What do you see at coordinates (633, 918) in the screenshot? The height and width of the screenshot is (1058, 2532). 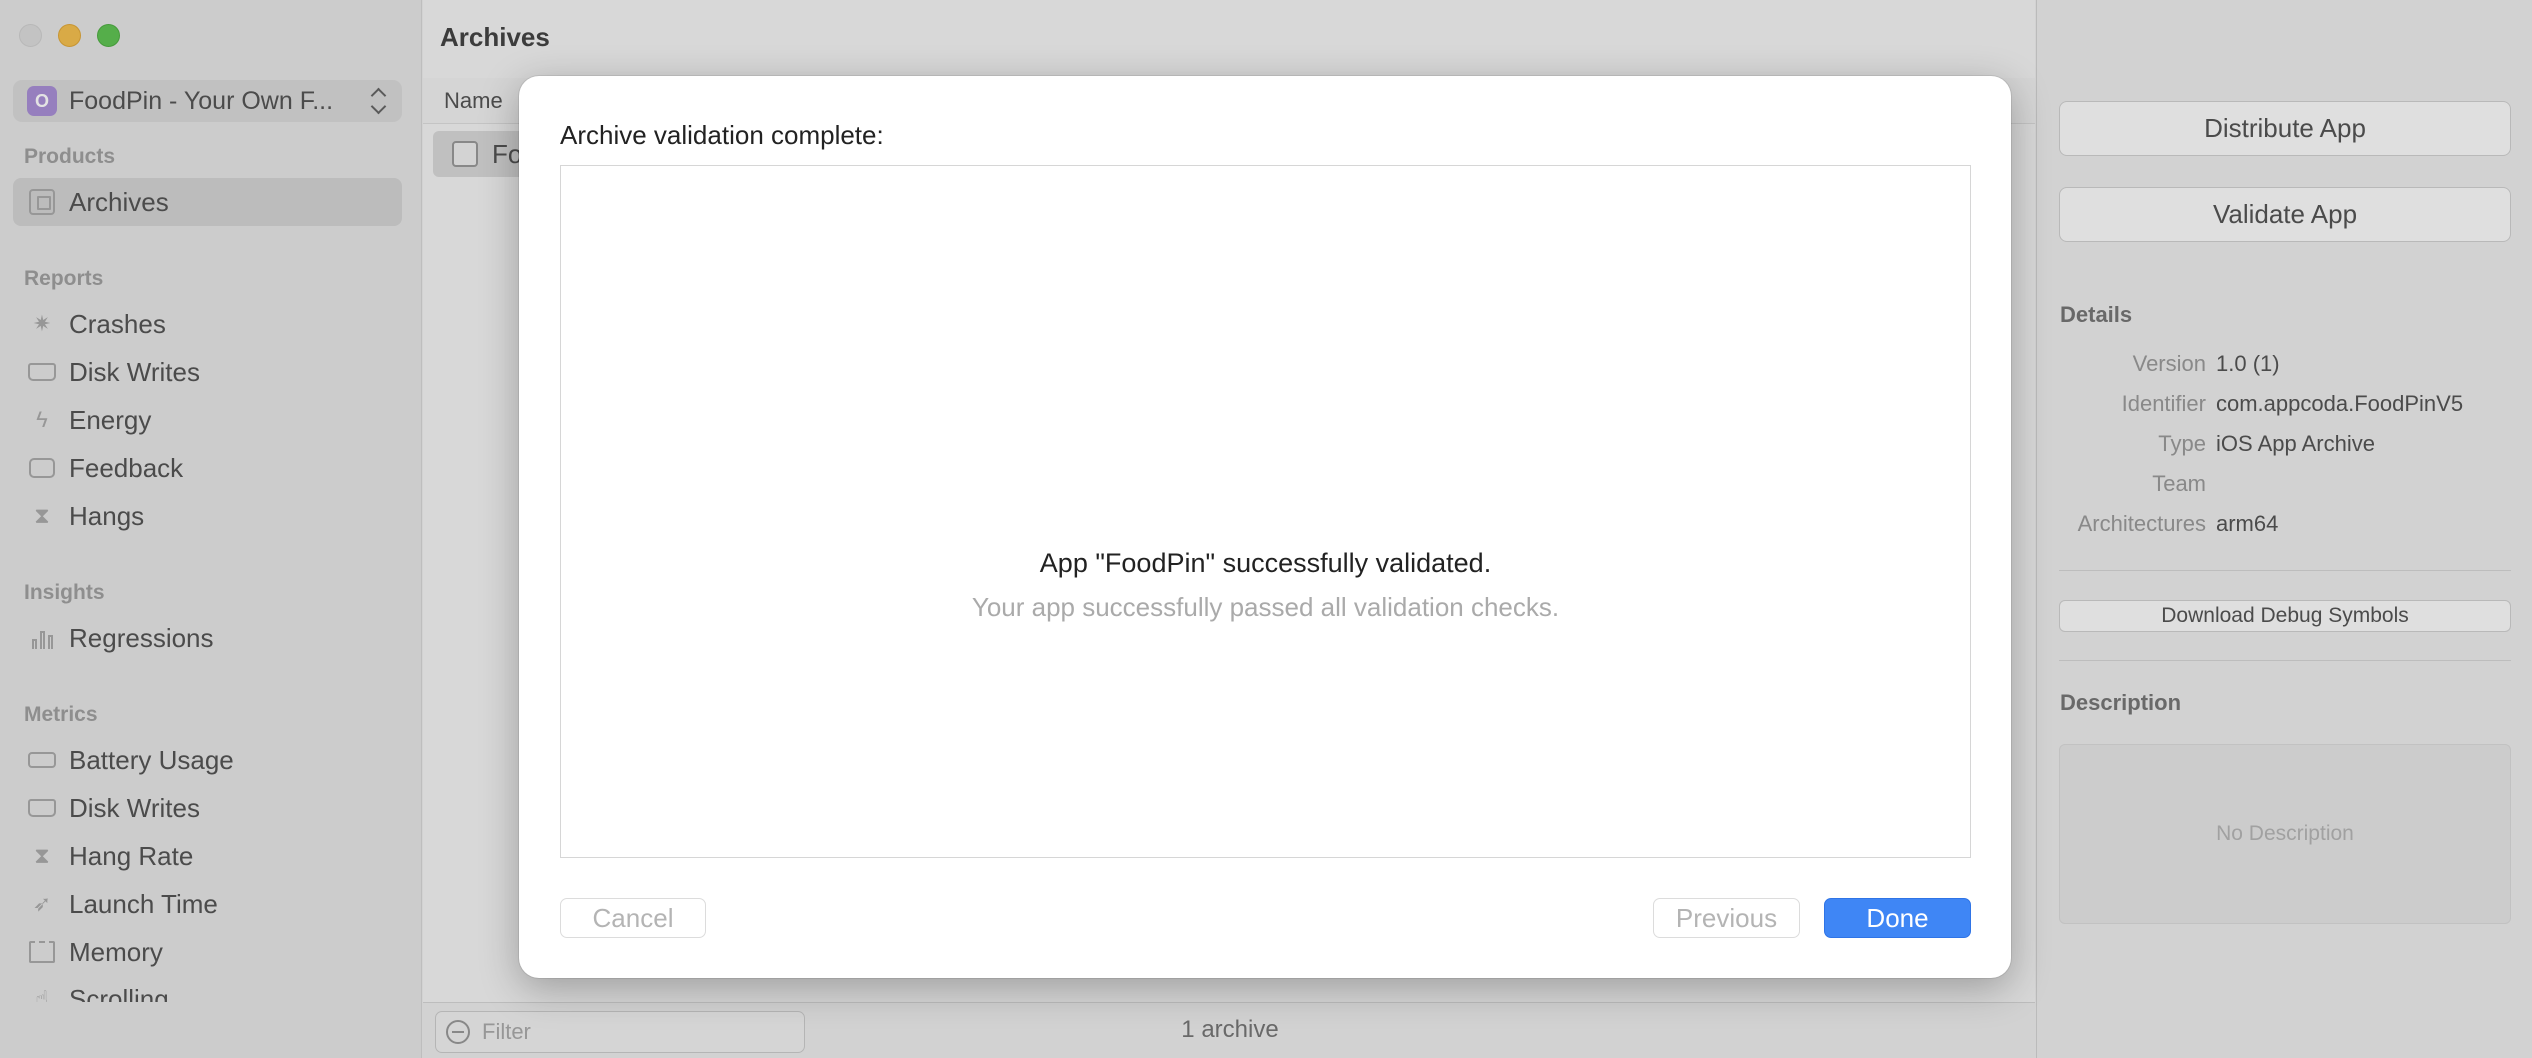 I see `cancel-button: Cancel` at bounding box center [633, 918].